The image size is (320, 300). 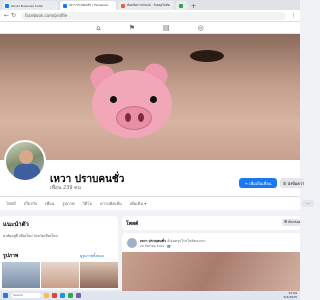 What do you see at coordinates (138, 203) in the screenshot?
I see `tab-more: เพิ่มเติม ▾` at bounding box center [138, 203].